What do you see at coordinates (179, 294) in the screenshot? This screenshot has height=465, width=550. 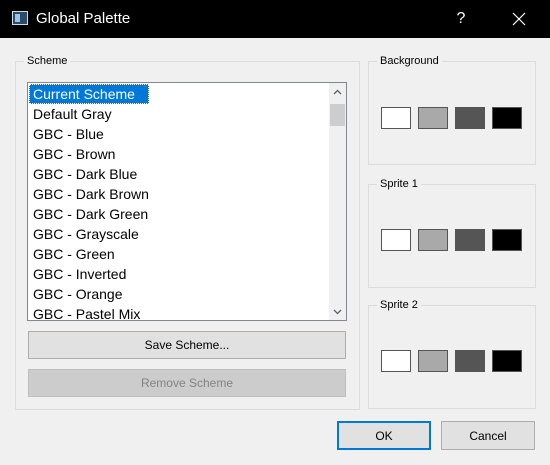 I see `scheme-list-item: GBC - Orange` at bounding box center [179, 294].